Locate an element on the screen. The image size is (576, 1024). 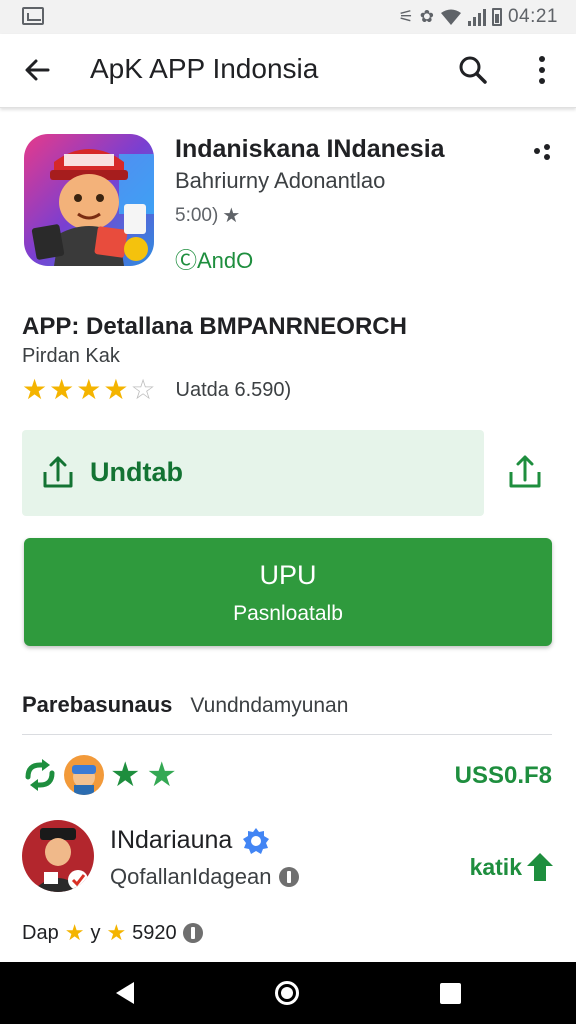
status-icons: ⚟ ✿ 04:21 is located at coordinates (478, 17).